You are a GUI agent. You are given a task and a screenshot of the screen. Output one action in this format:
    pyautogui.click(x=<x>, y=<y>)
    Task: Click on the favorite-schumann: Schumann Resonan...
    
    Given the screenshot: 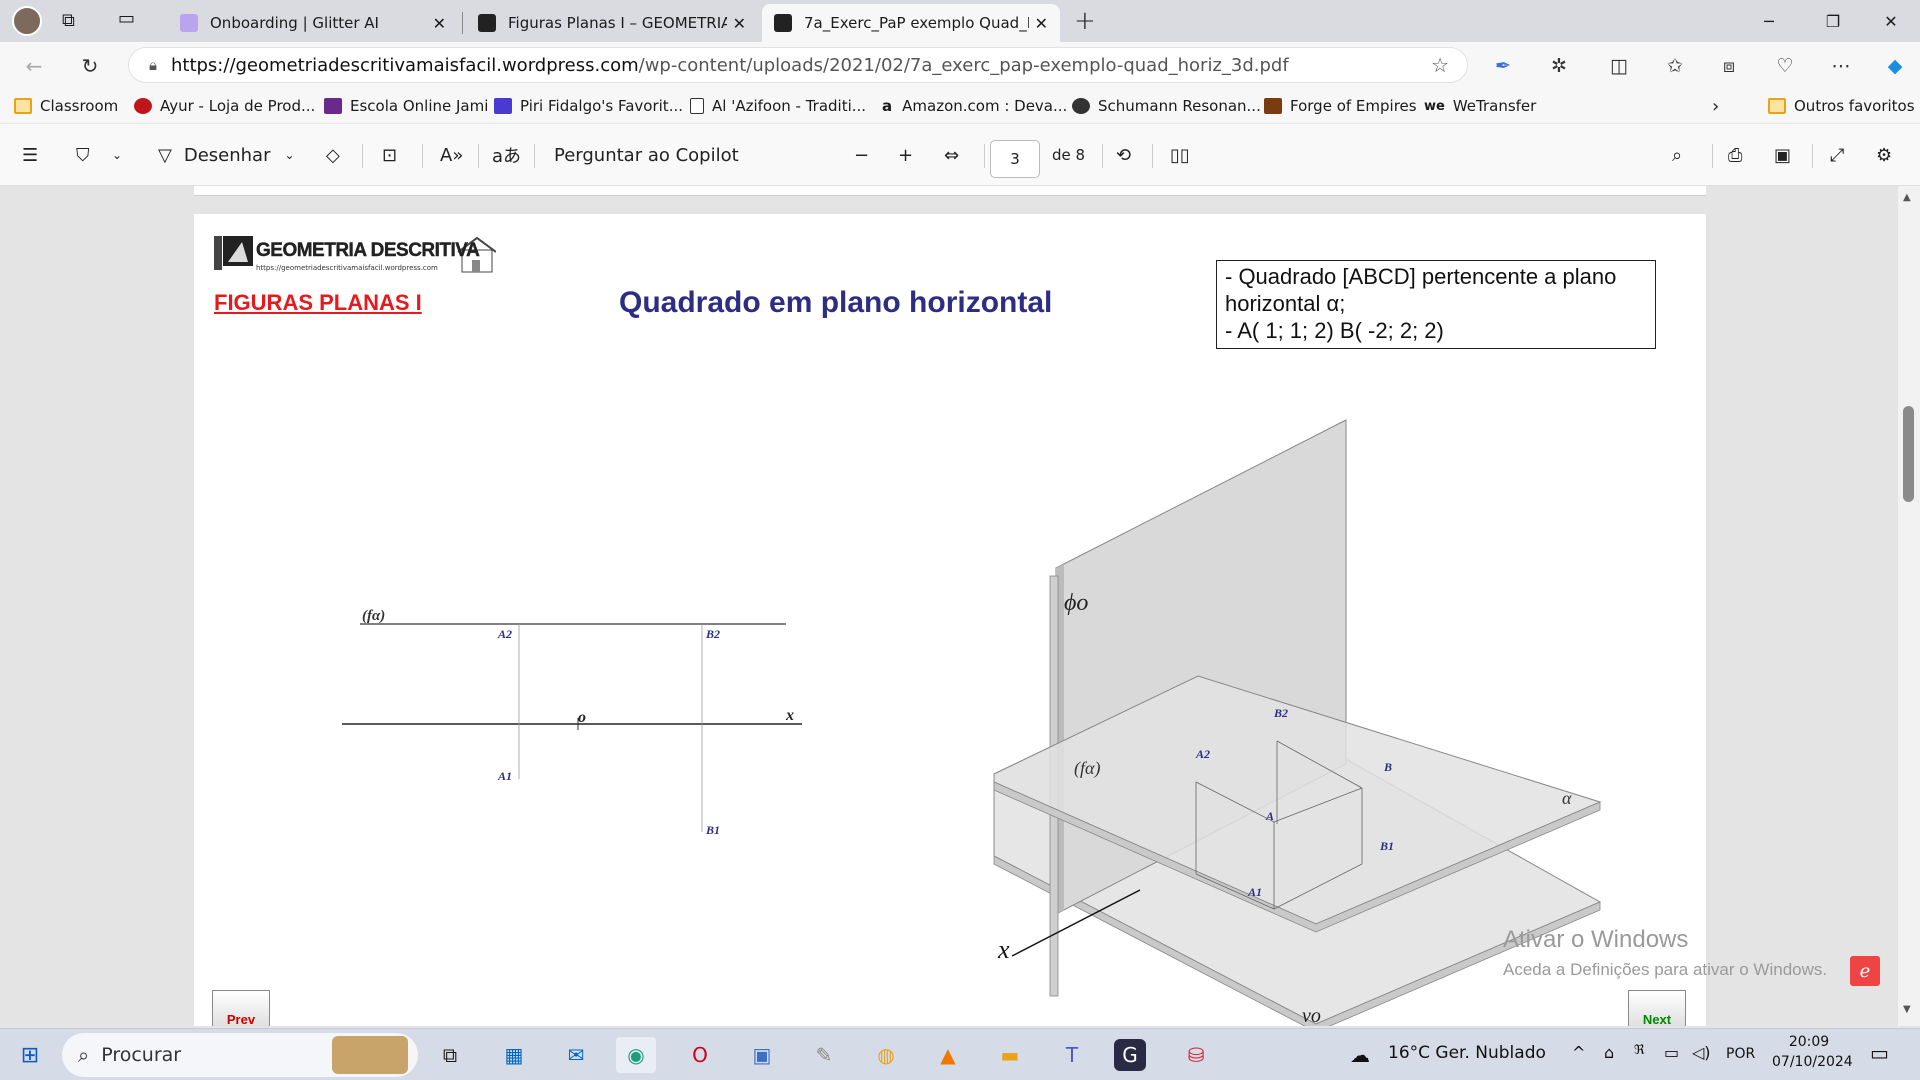 What is the action you would take?
    pyautogui.click(x=1166, y=106)
    